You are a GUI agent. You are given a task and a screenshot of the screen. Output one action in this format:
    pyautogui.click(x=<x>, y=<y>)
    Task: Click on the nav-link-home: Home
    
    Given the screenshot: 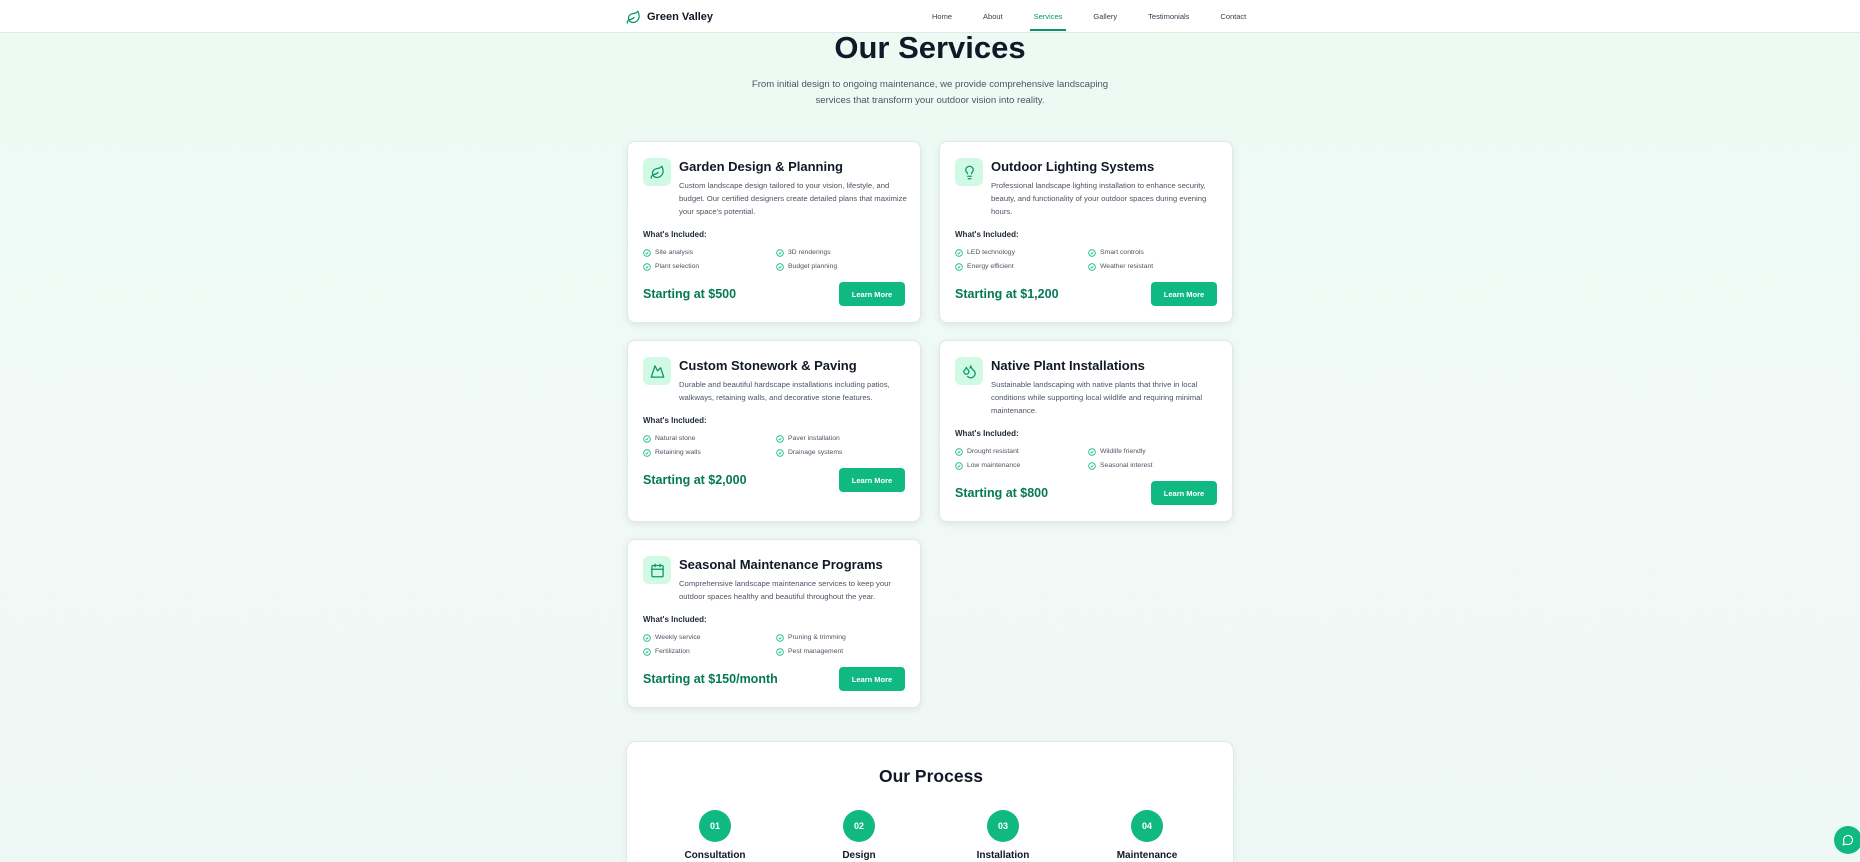 What is the action you would take?
    pyautogui.click(x=942, y=16)
    